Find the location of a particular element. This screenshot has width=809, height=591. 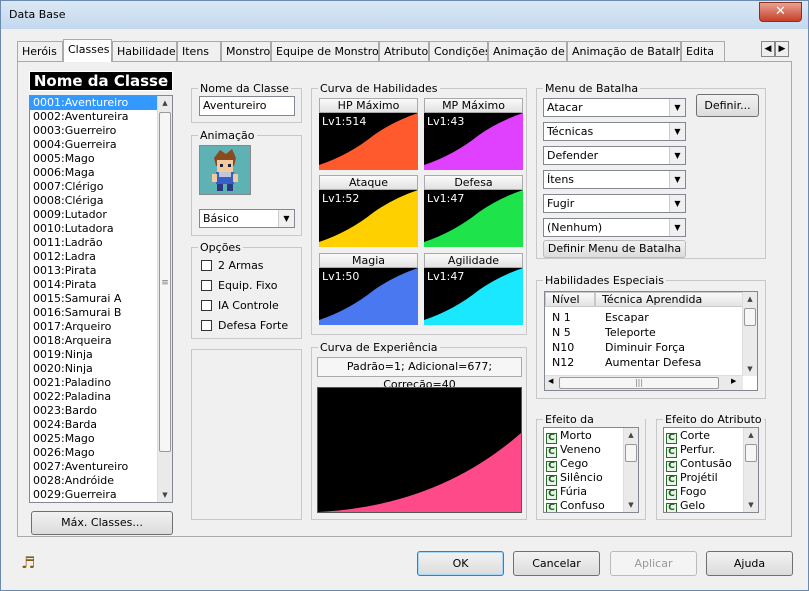

class-list-item: 0012:Ladra is located at coordinates (101, 257).